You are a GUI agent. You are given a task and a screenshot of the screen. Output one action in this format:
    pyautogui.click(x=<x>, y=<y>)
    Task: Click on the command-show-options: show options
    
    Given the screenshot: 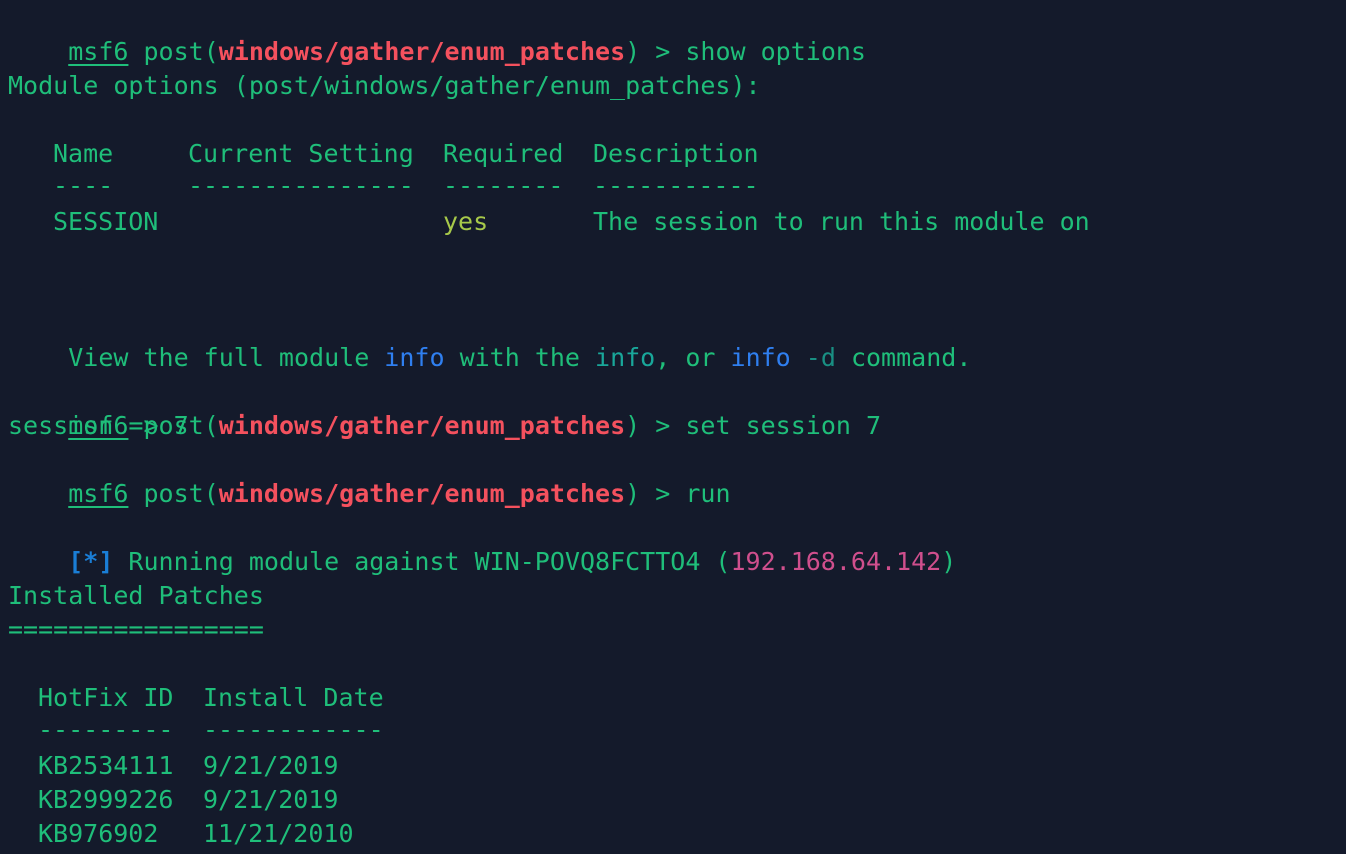 What is the action you would take?
    pyautogui.click(x=775, y=51)
    